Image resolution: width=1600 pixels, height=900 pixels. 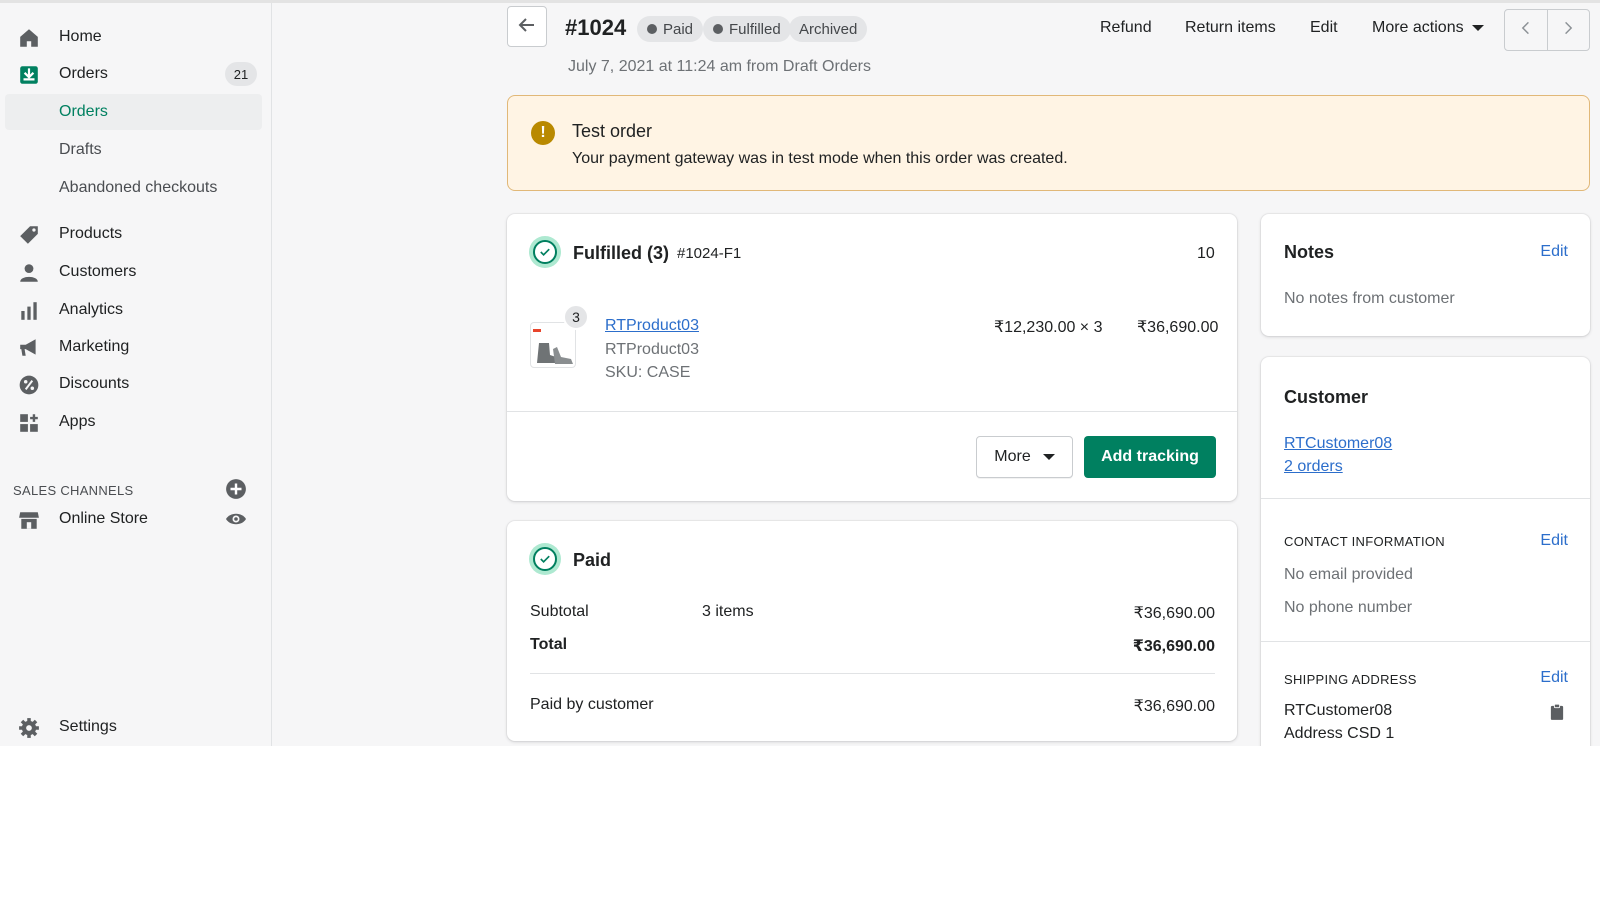 What do you see at coordinates (1048, 327) in the screenshot?
I see `unit-price-quantity: ₹12,230.00 × 3` at bounding box center [1048, 327].